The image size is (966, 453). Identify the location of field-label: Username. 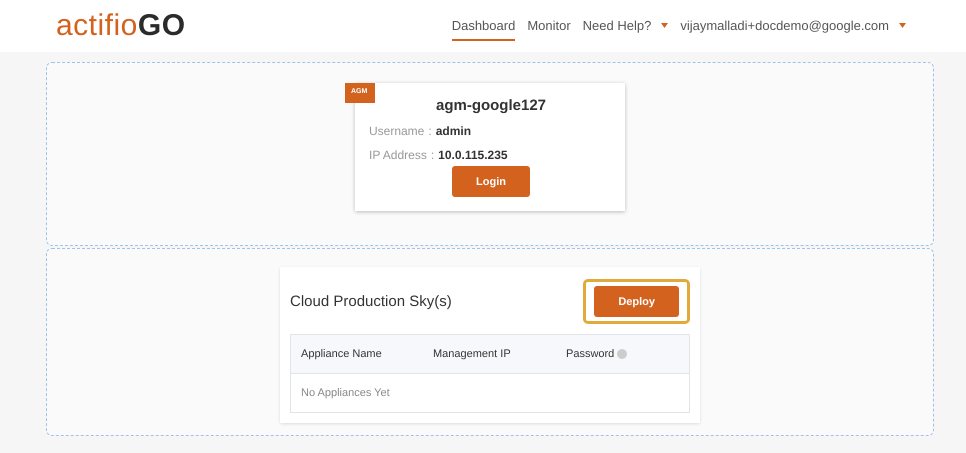
(396, 131).